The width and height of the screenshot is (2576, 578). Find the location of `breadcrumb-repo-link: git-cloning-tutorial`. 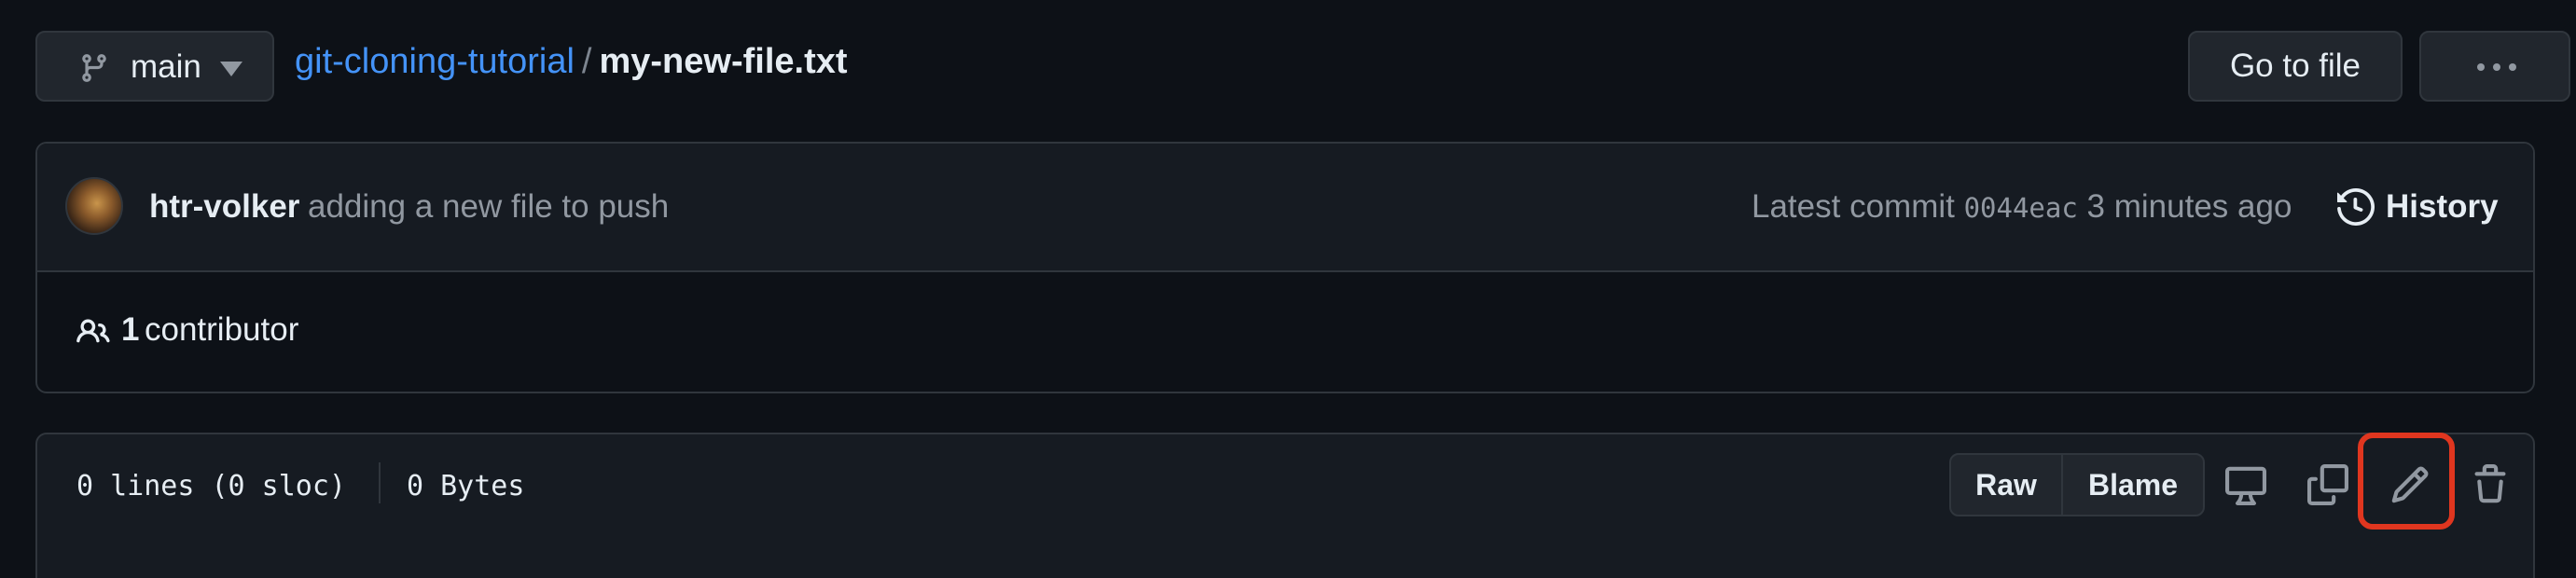

breadcrumb-repo-link: git-cloning-tutorial is located at coordinates (435, 61).